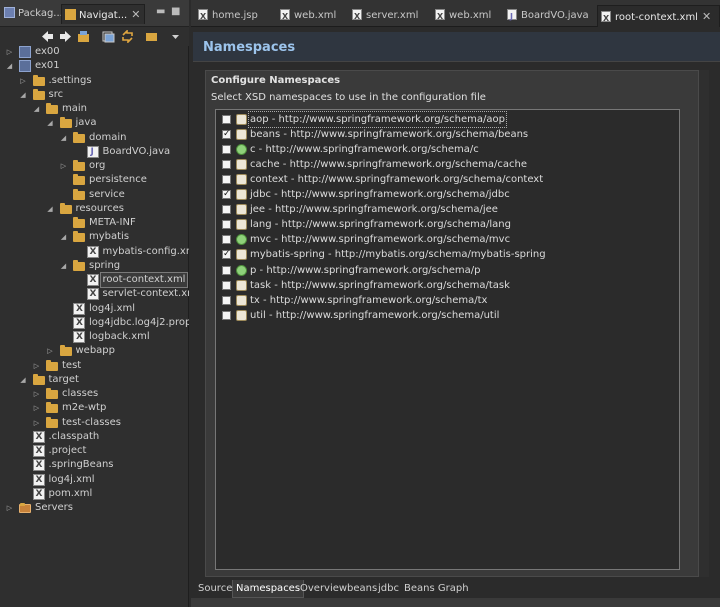 This screenshot has width=720, height=607. I want to click on tree-item: ▷ test, so click(94, 366).